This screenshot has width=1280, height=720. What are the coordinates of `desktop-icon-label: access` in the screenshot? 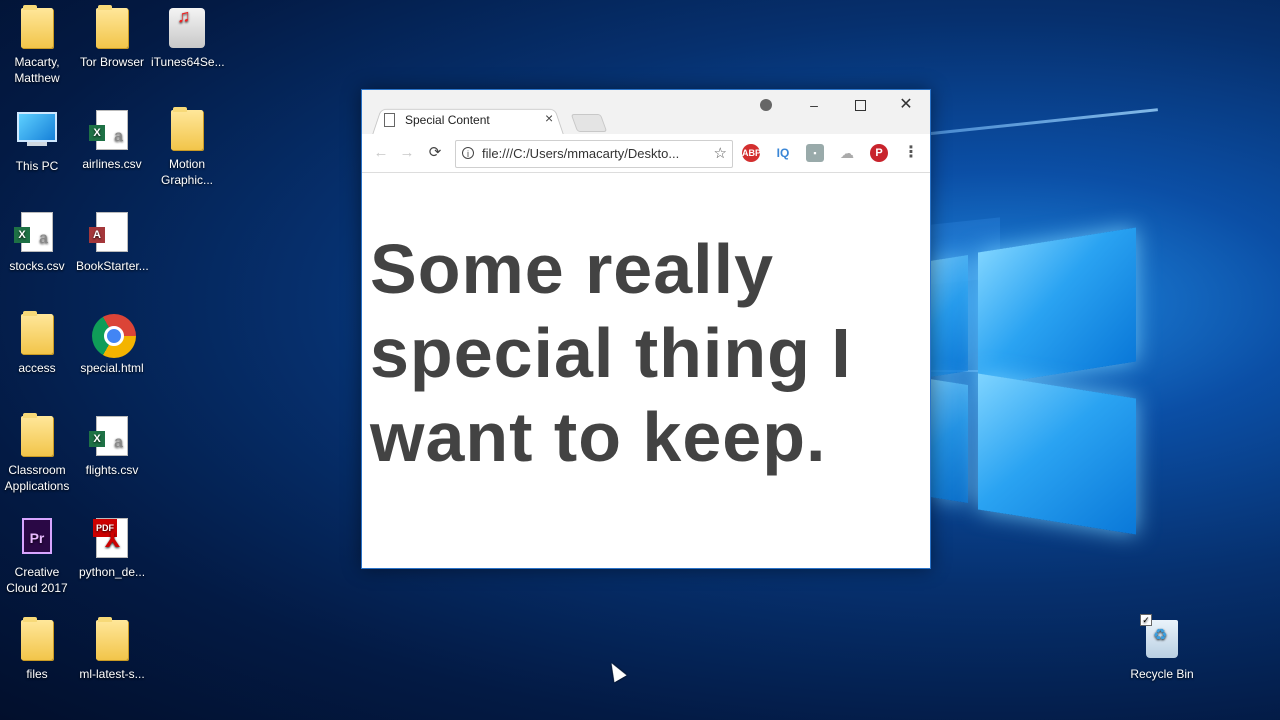 It's located at (37, 368).